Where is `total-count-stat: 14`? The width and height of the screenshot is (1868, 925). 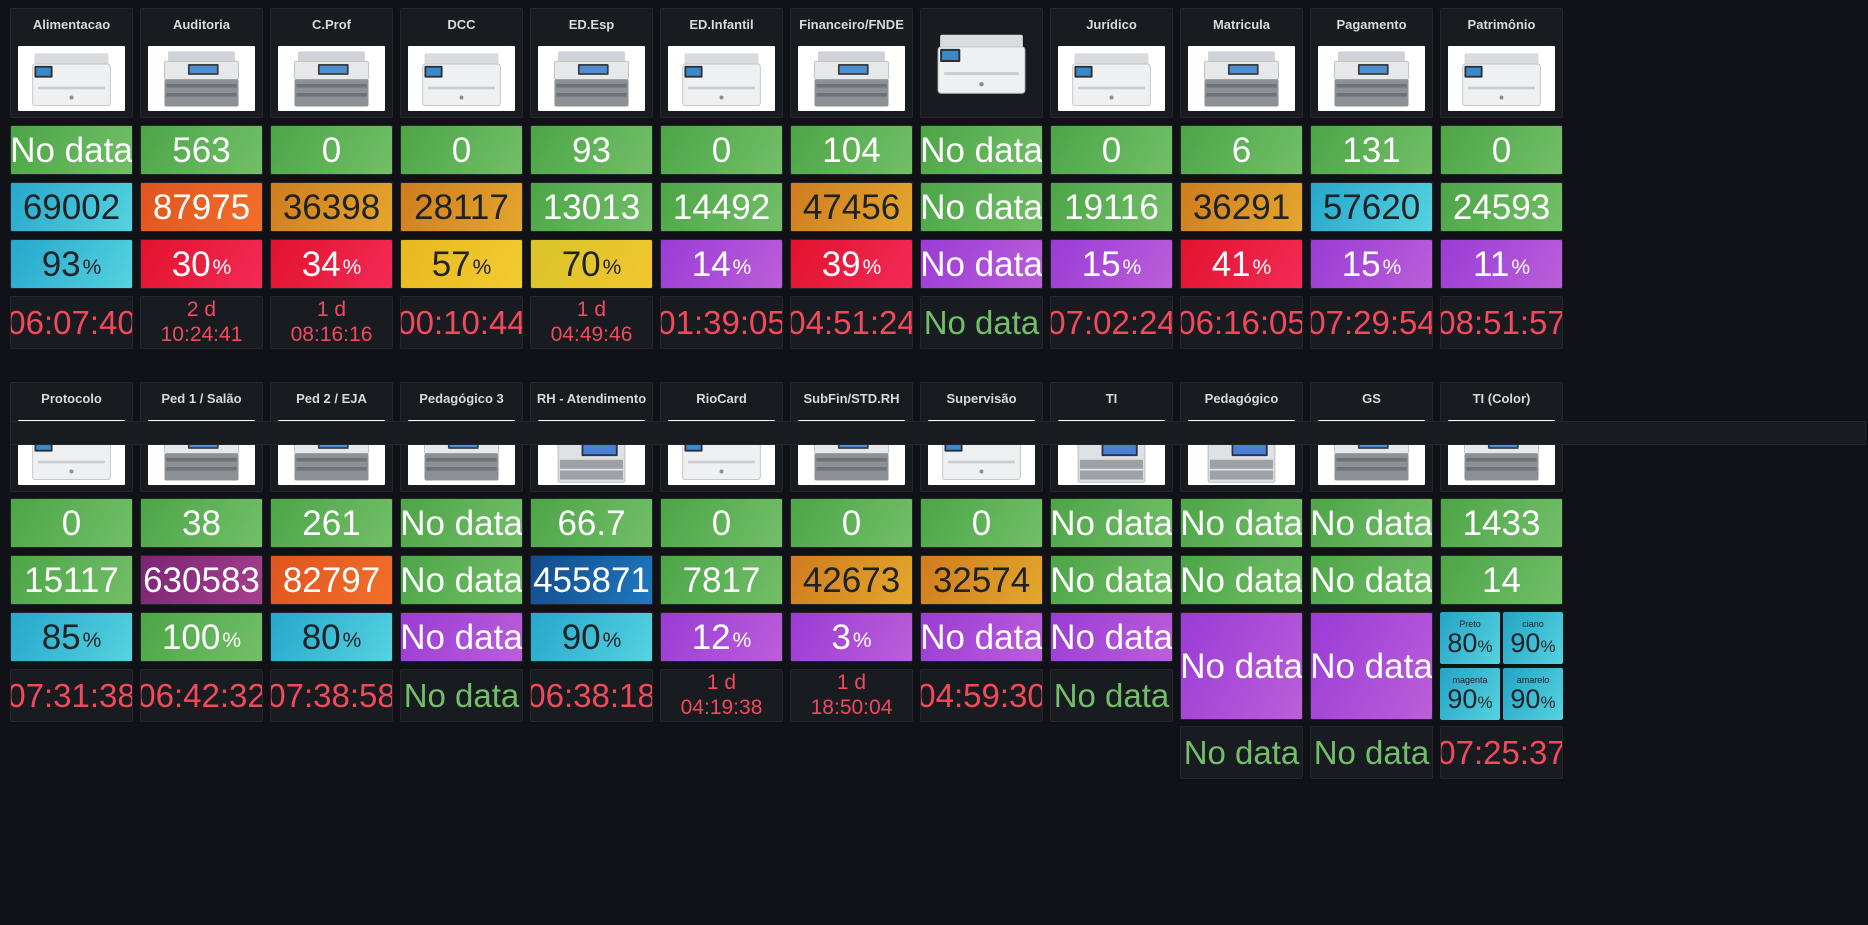 total-count-stat: 14 is located at coordinates (1501, 580).